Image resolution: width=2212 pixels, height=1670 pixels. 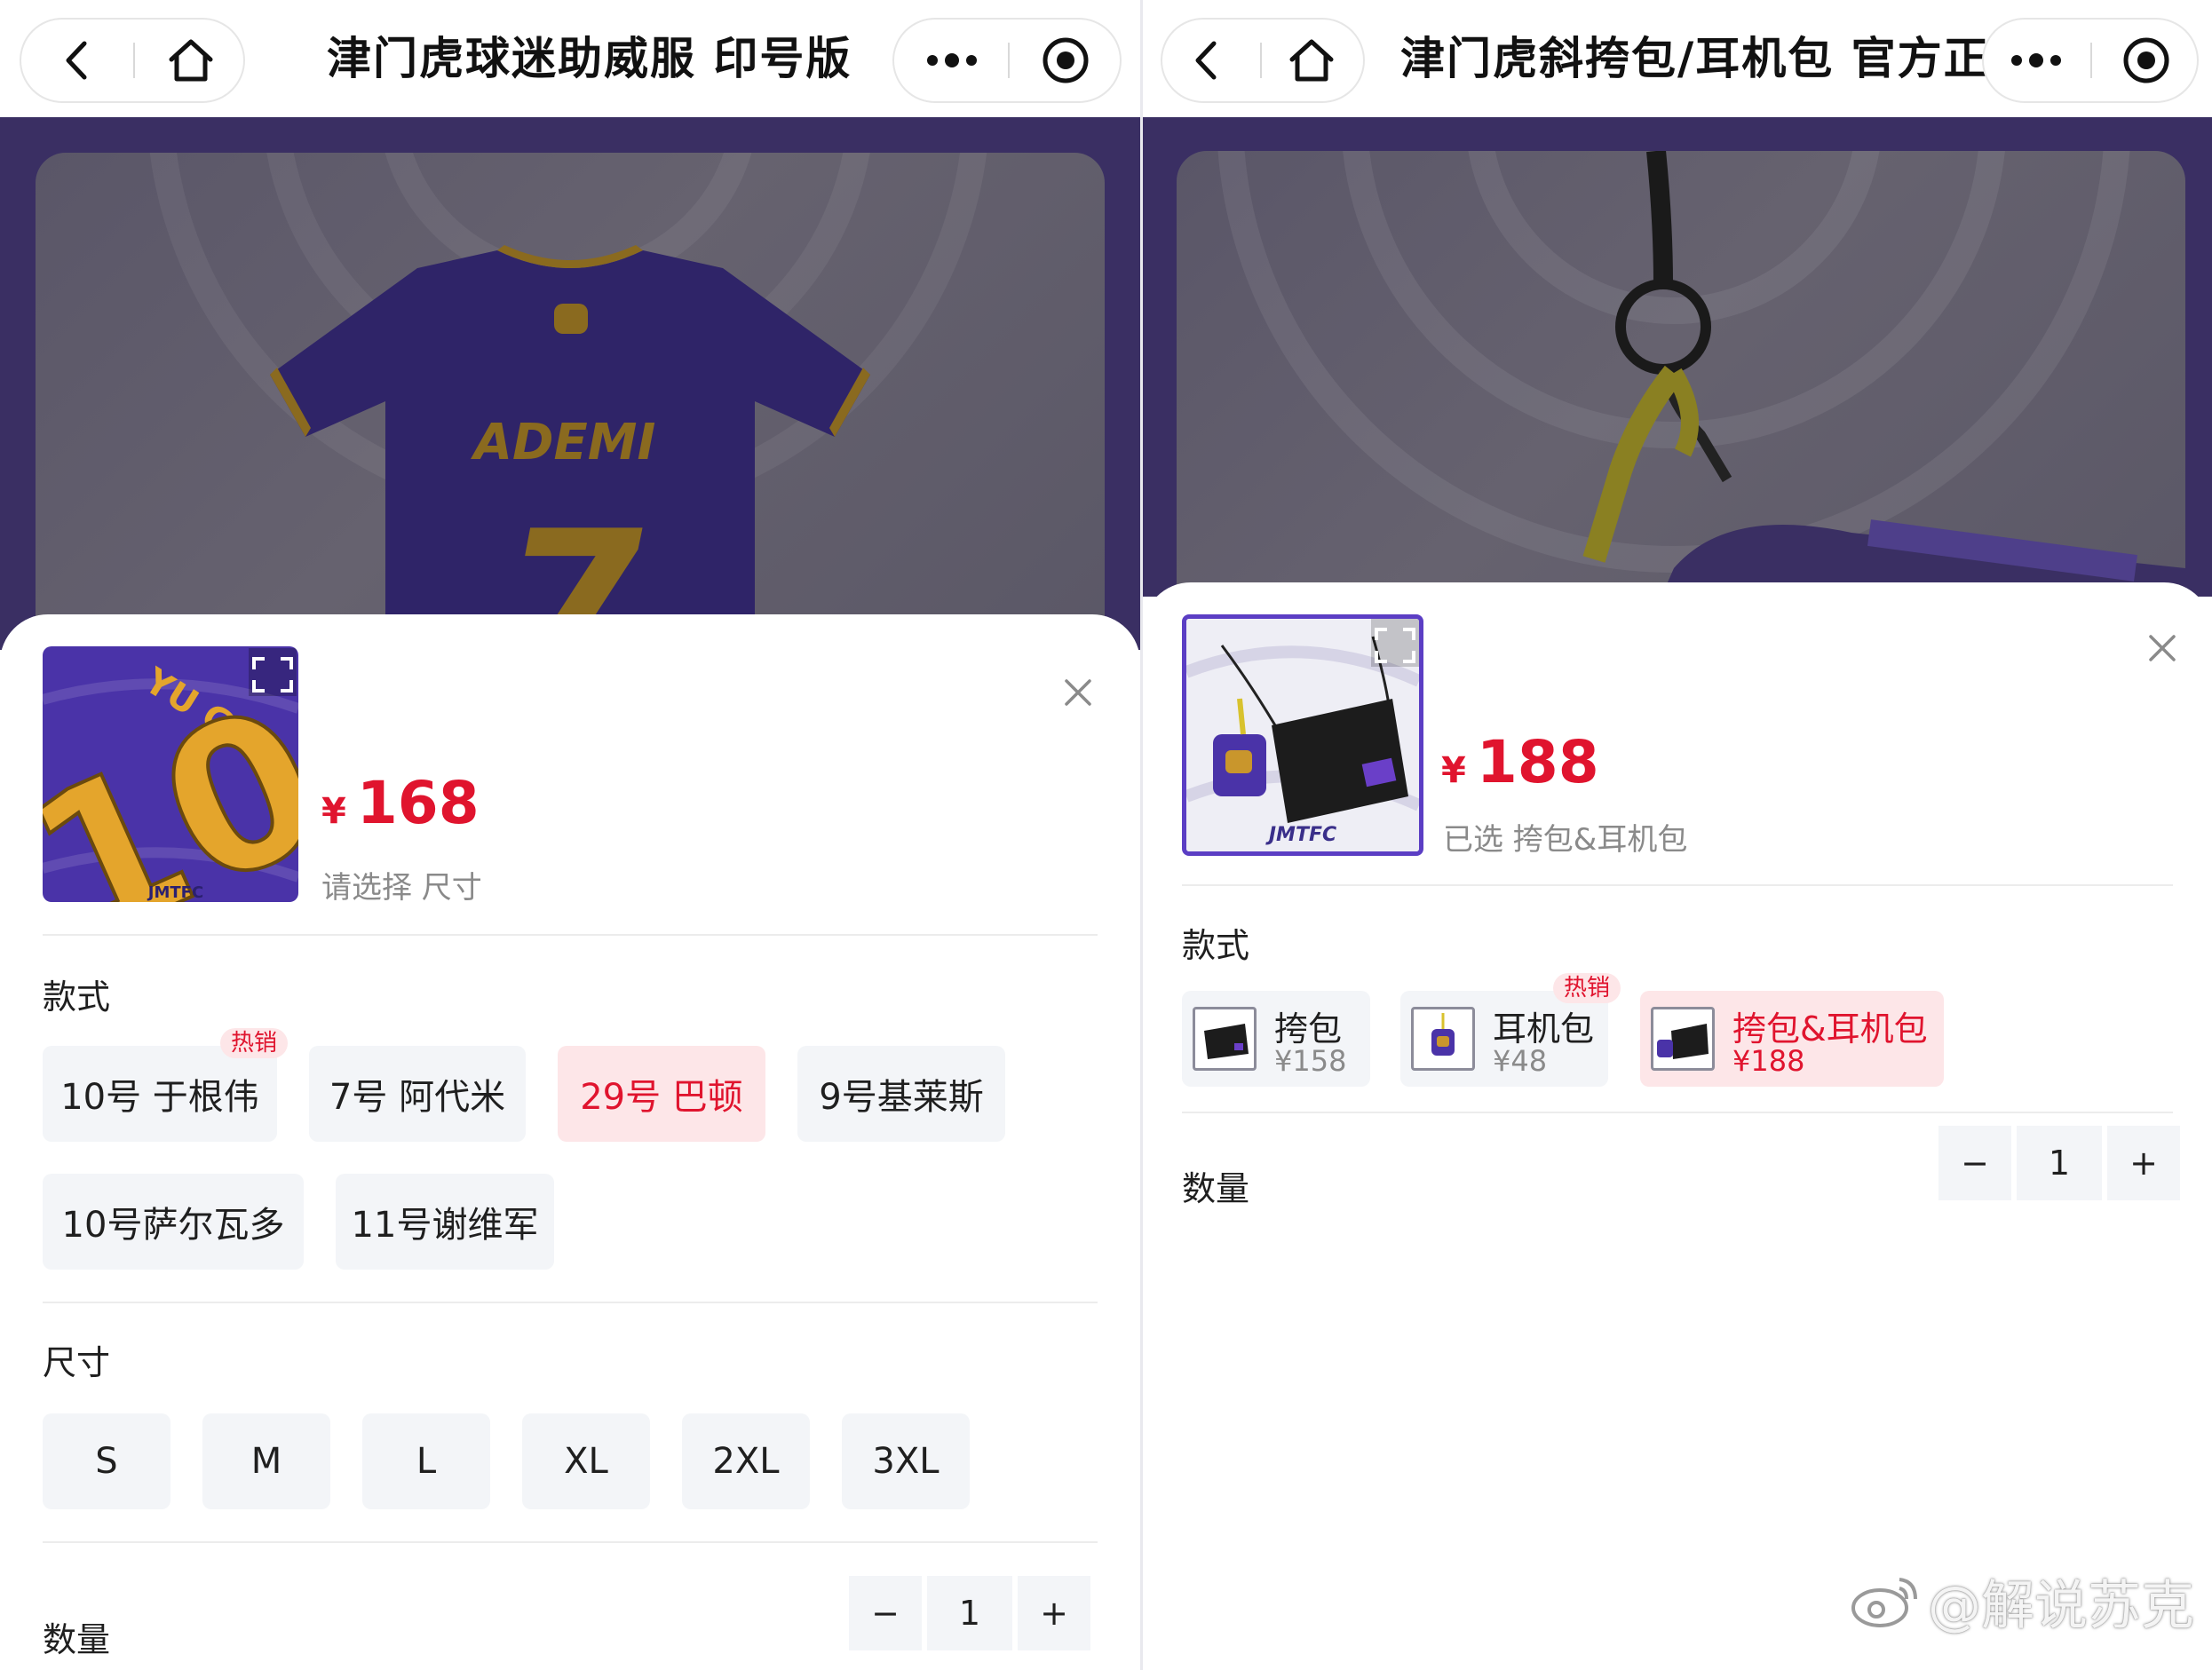 What do you see at coordinates (1565, 840) in the screenshot?
I see `selected-variant-text: 已选 挎包&耳机包` at bounding box center [1565, 840].